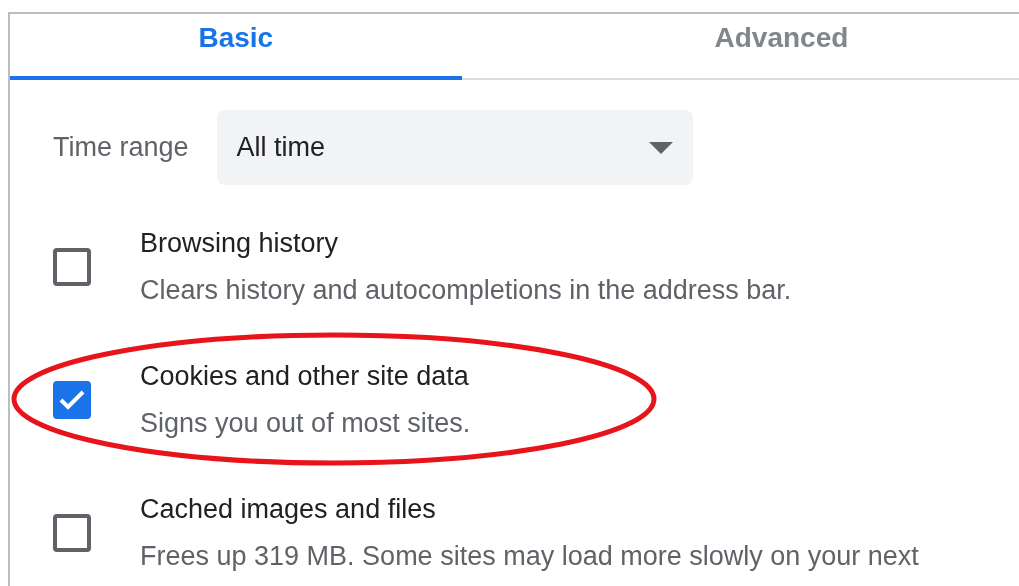  Describe the element at coordinates (240, 243) in the screenshot. I see `option-title: Browsing history` at that location.